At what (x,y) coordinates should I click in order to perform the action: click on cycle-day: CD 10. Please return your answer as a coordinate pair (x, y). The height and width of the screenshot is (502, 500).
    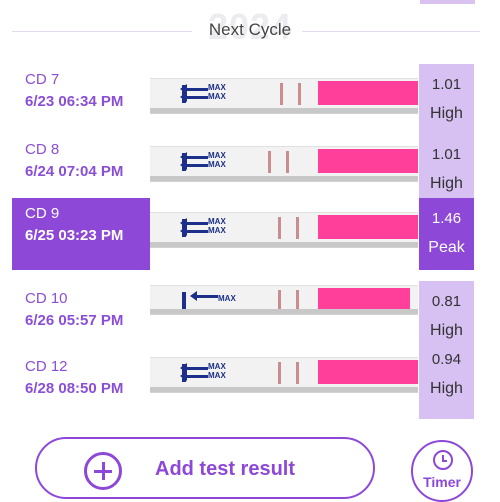
    Looking at the image, I should click on (46, 298).